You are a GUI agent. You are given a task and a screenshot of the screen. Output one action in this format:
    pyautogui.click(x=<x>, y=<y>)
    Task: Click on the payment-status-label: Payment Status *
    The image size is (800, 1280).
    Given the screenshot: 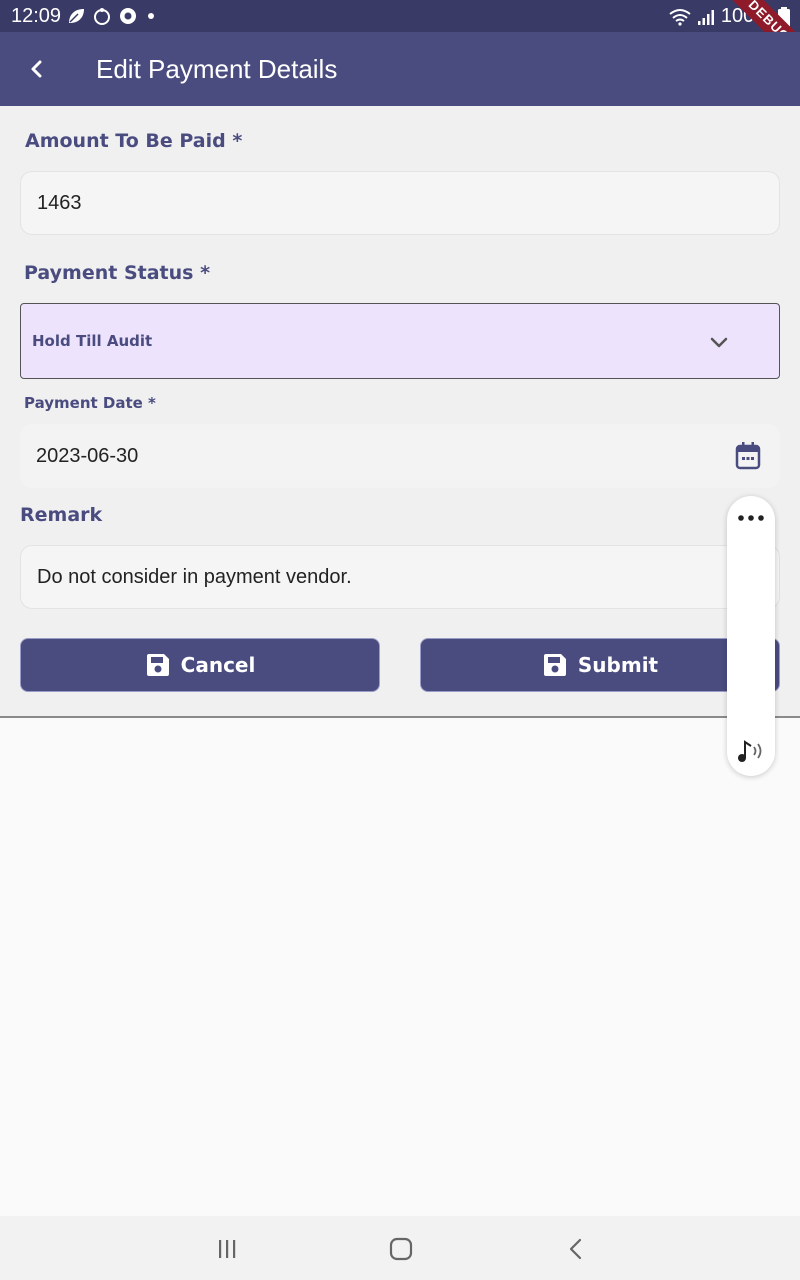 What is the action you would take?
    pyautogui.click(x=117, y=273)
    